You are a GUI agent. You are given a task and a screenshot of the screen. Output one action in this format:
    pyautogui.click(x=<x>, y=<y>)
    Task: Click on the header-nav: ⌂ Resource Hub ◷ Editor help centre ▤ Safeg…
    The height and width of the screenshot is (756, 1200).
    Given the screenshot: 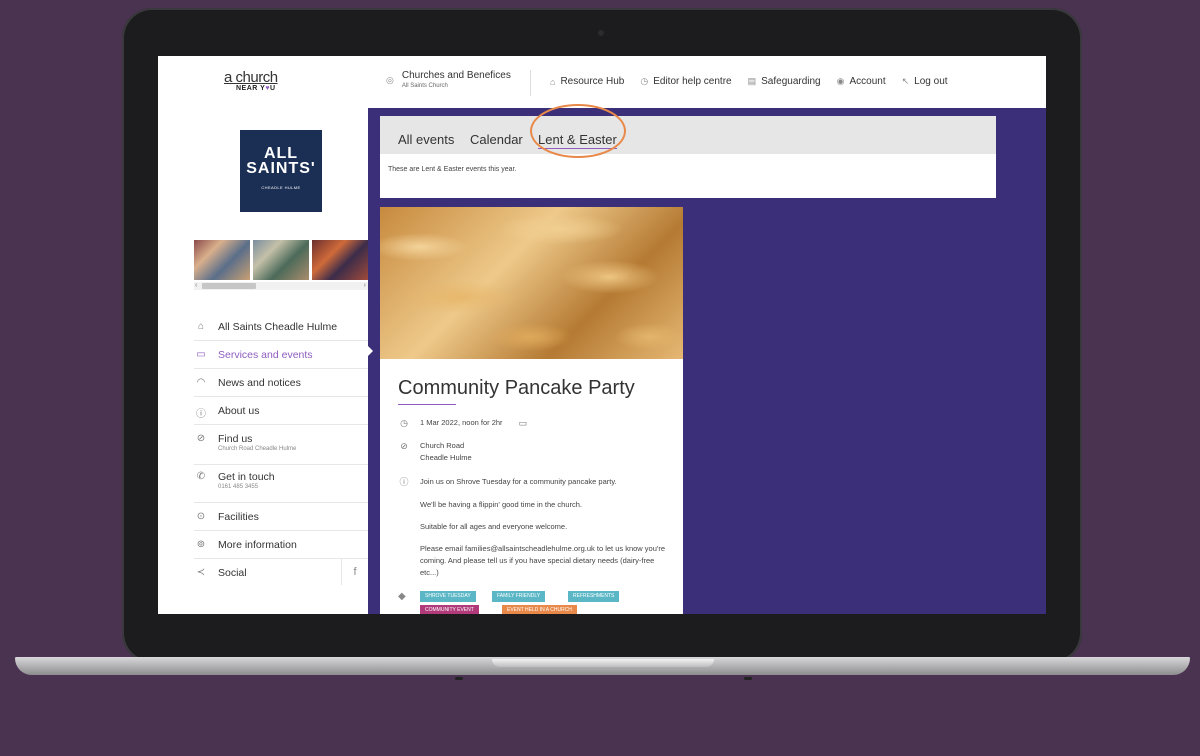 What is the action you would take?
    pyautogui.click(x=749, y=81)
    